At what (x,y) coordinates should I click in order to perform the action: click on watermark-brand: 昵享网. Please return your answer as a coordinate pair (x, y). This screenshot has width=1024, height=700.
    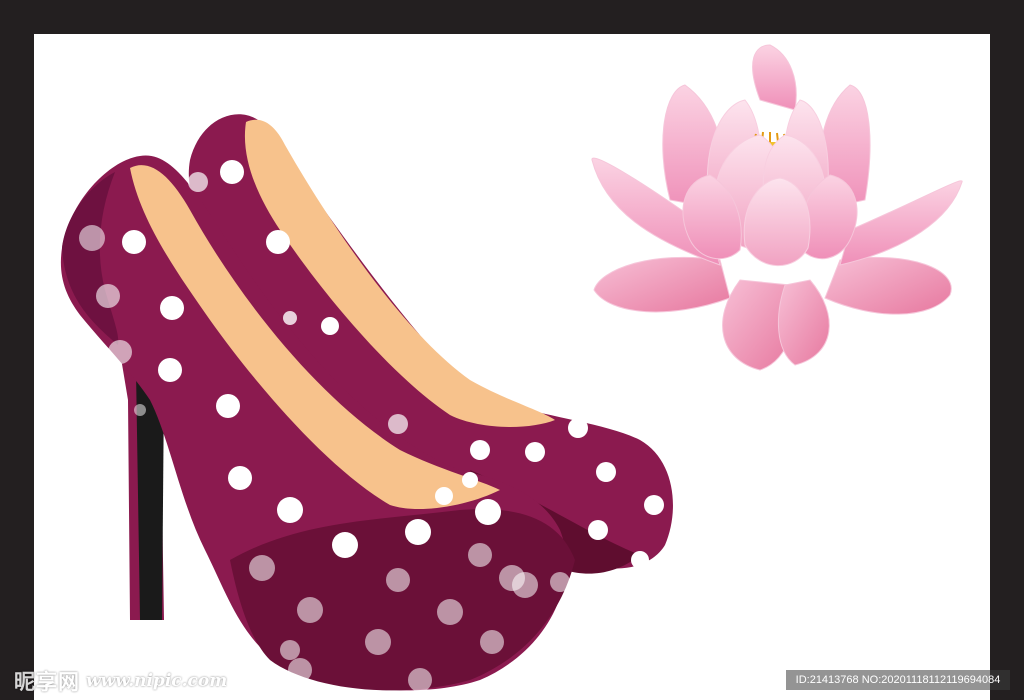
    Looking at the image, I should click on (47, 682).